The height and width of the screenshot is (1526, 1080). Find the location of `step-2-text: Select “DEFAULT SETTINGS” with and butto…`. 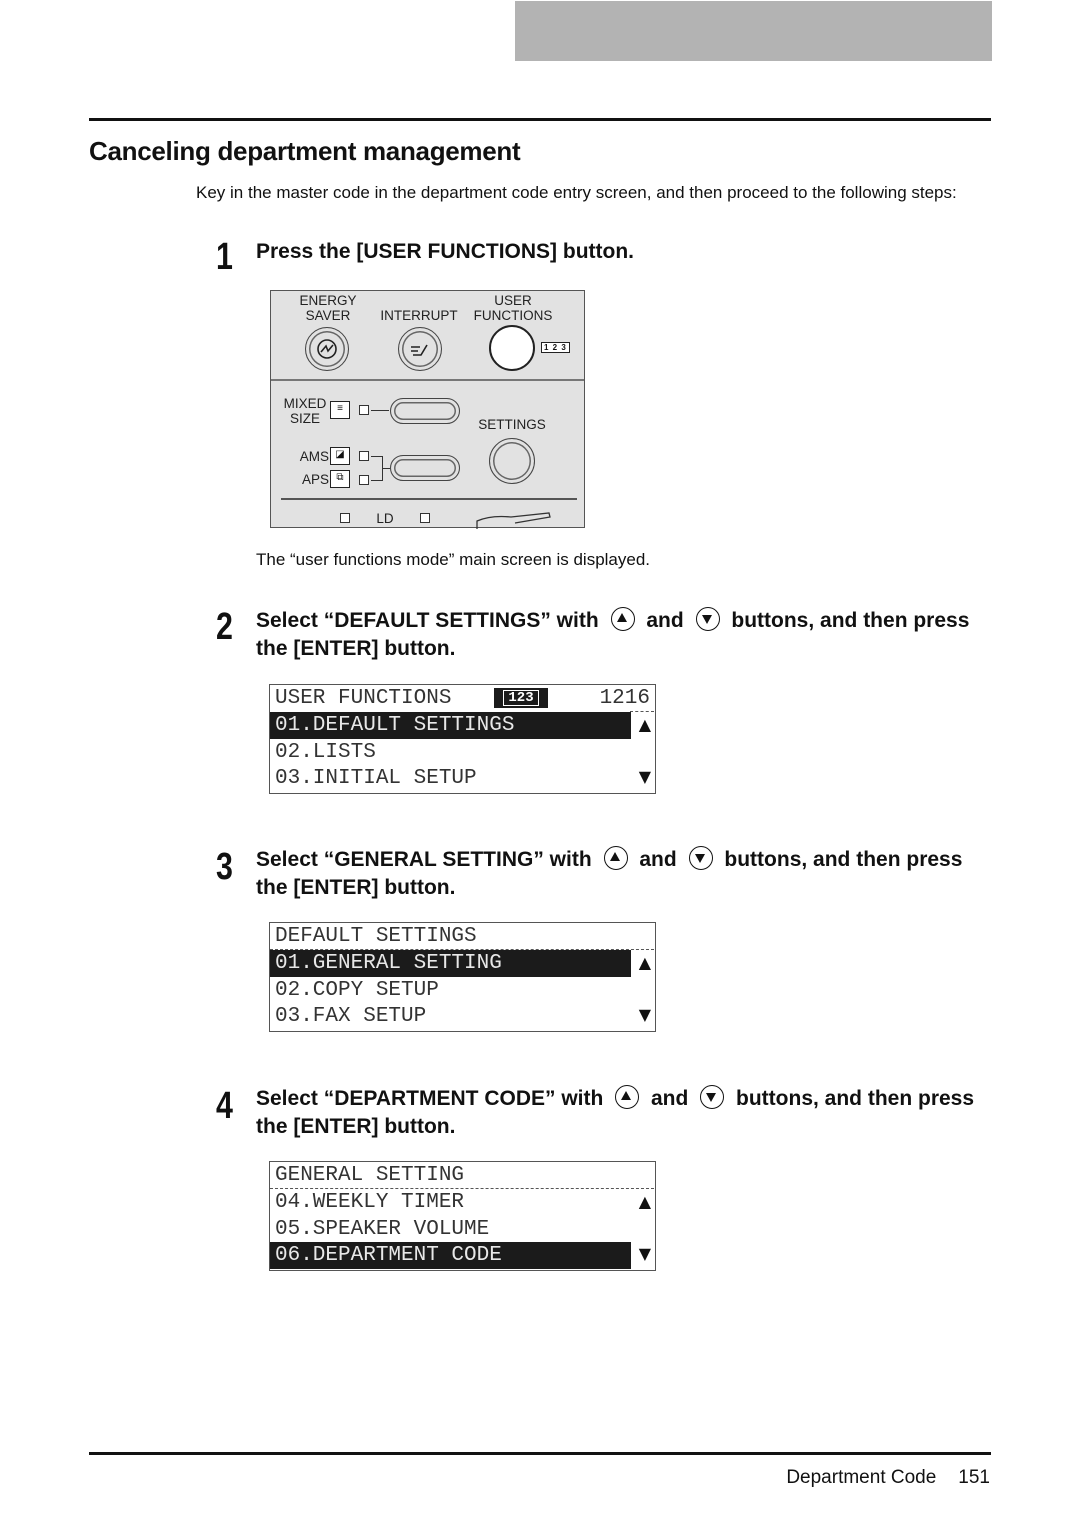

step-2-text: Select “DEFAULT SETTINGS” with and butto… is located at coordinates (621, 635).